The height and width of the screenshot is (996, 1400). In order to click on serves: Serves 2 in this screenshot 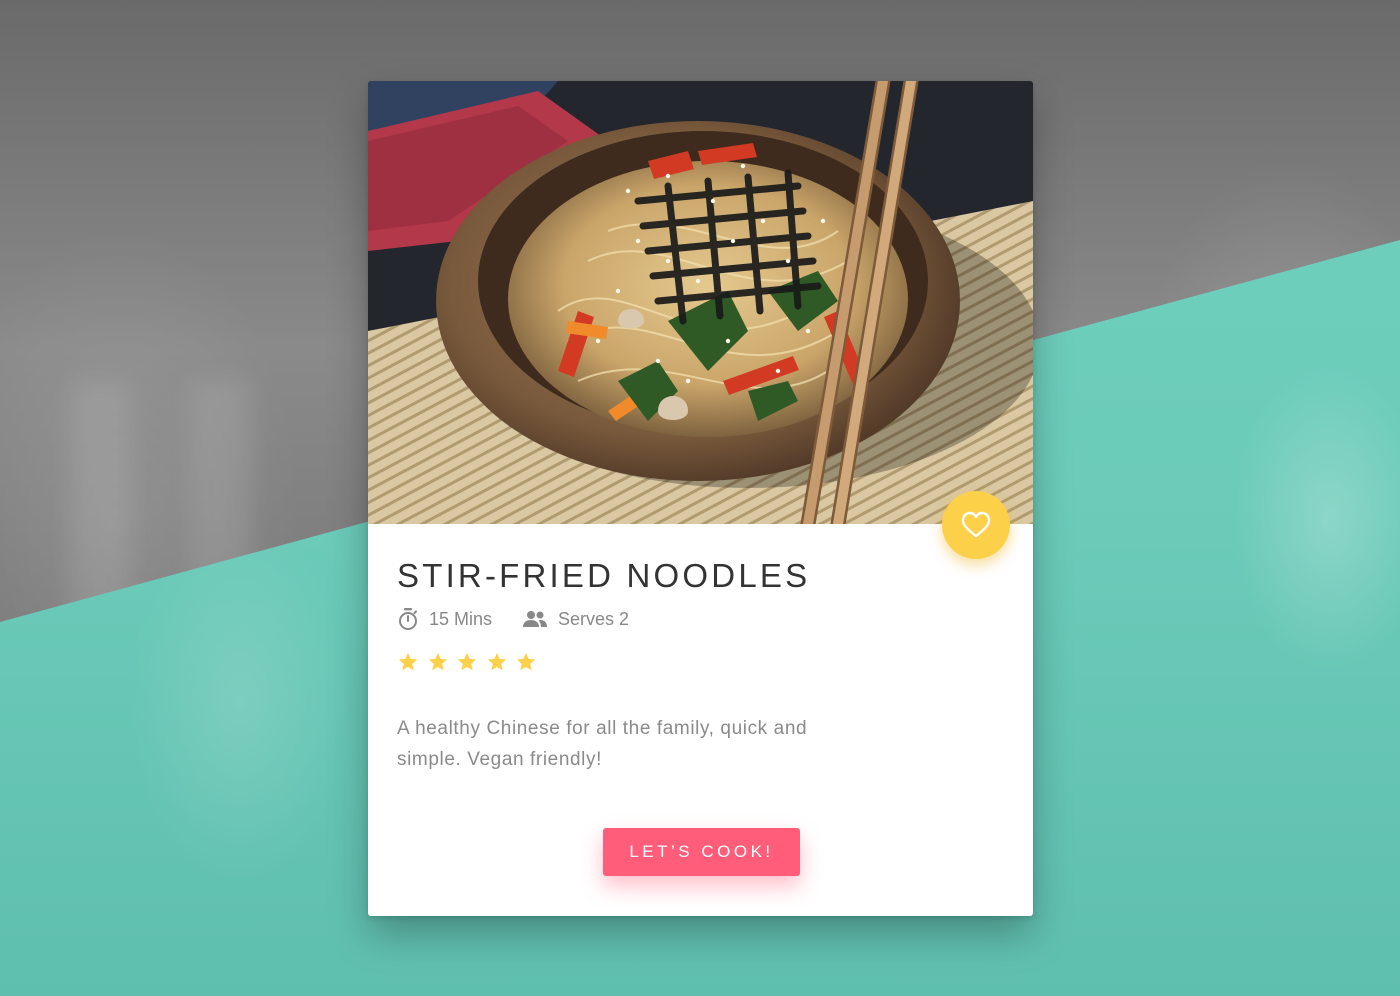, I will do `click(575, 619)`.